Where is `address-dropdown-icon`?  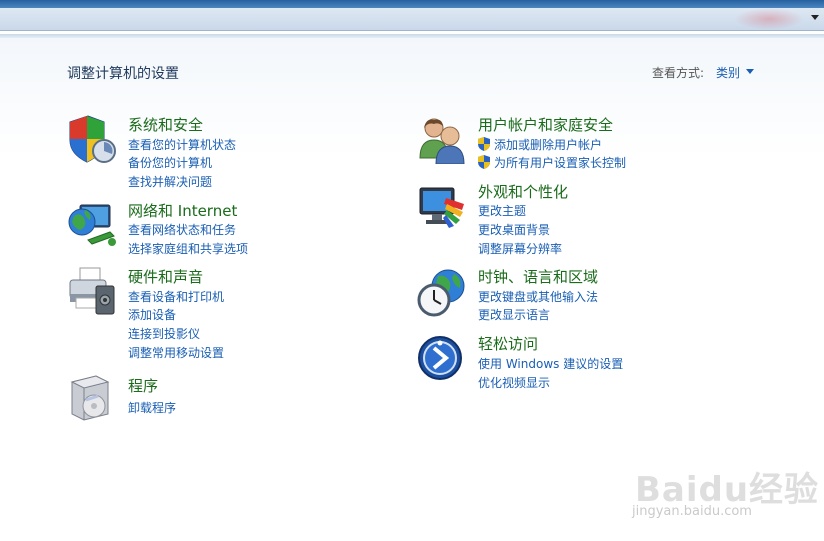
address-dropdown-icon is located at coordinates (815, 17).